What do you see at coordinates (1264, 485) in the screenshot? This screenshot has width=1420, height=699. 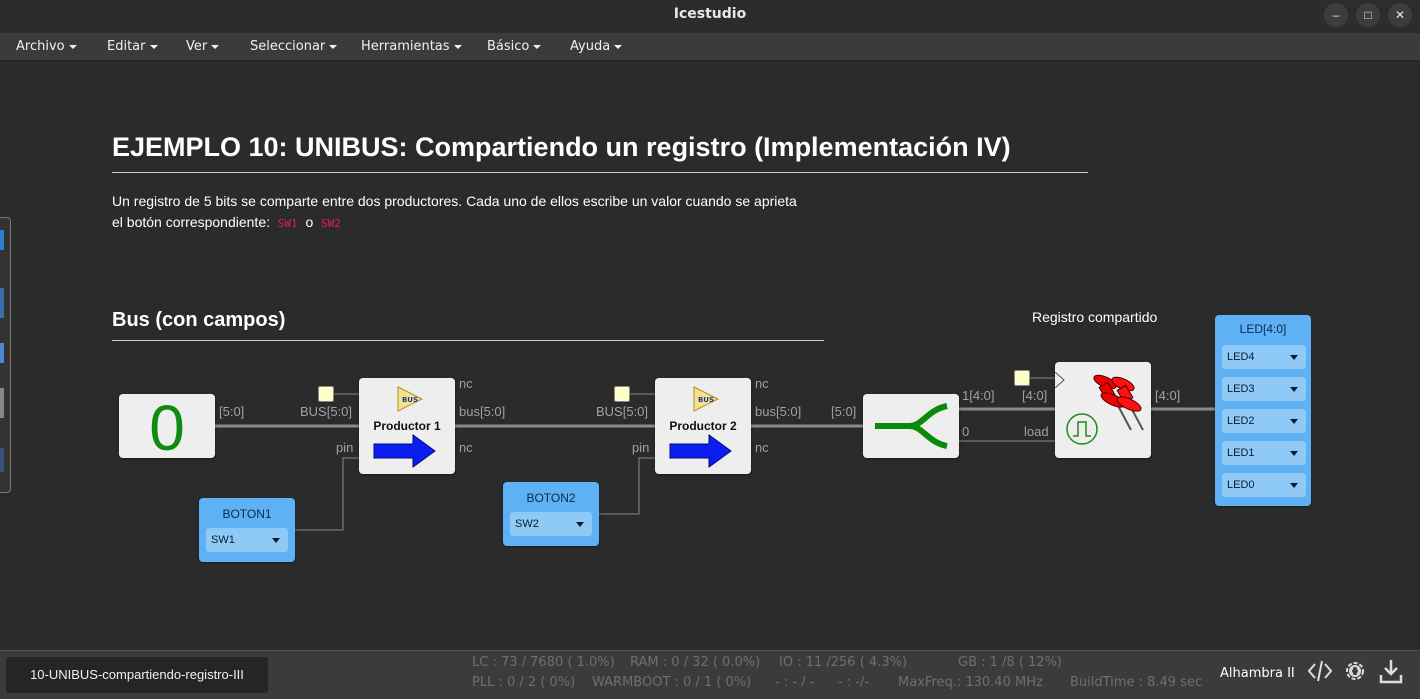 I see `led0-pin-select: LED0` at bounding box center [1264, 485].